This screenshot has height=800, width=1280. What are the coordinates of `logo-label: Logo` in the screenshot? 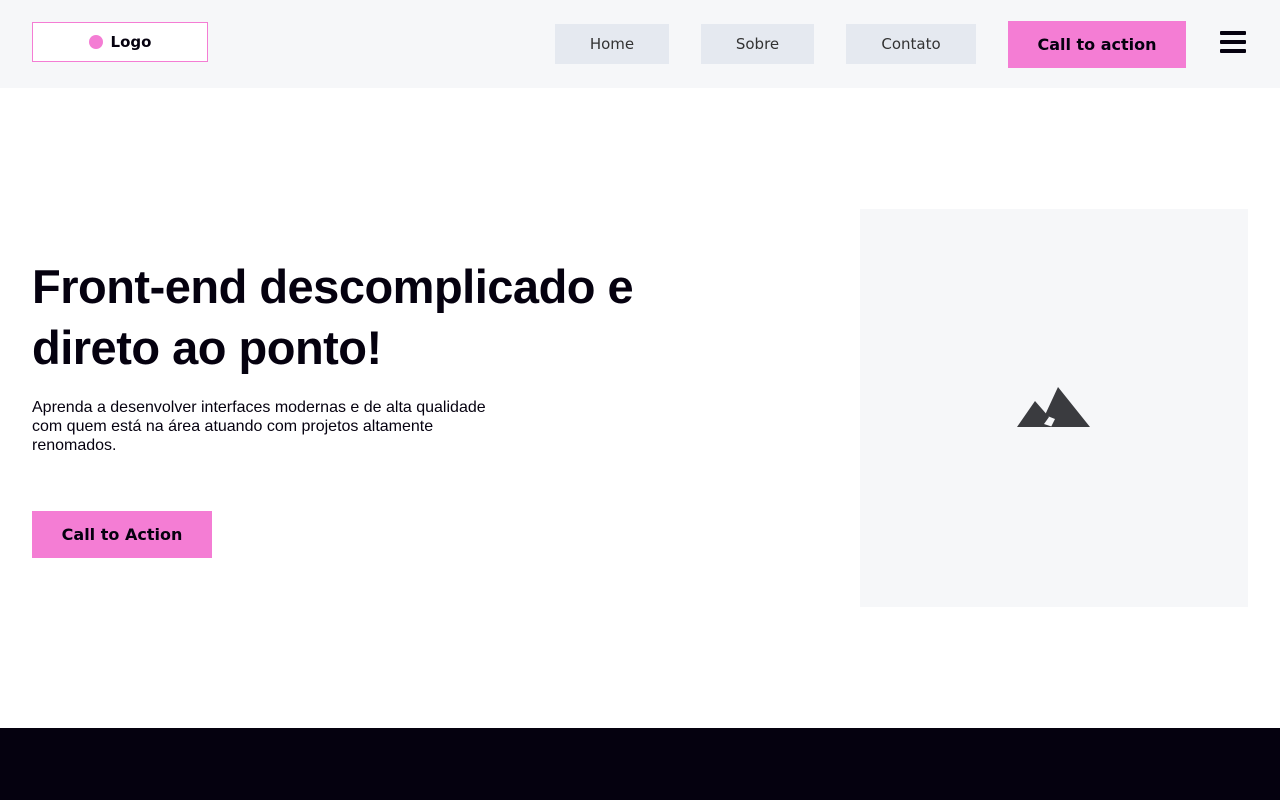 It's located at (131, 42).